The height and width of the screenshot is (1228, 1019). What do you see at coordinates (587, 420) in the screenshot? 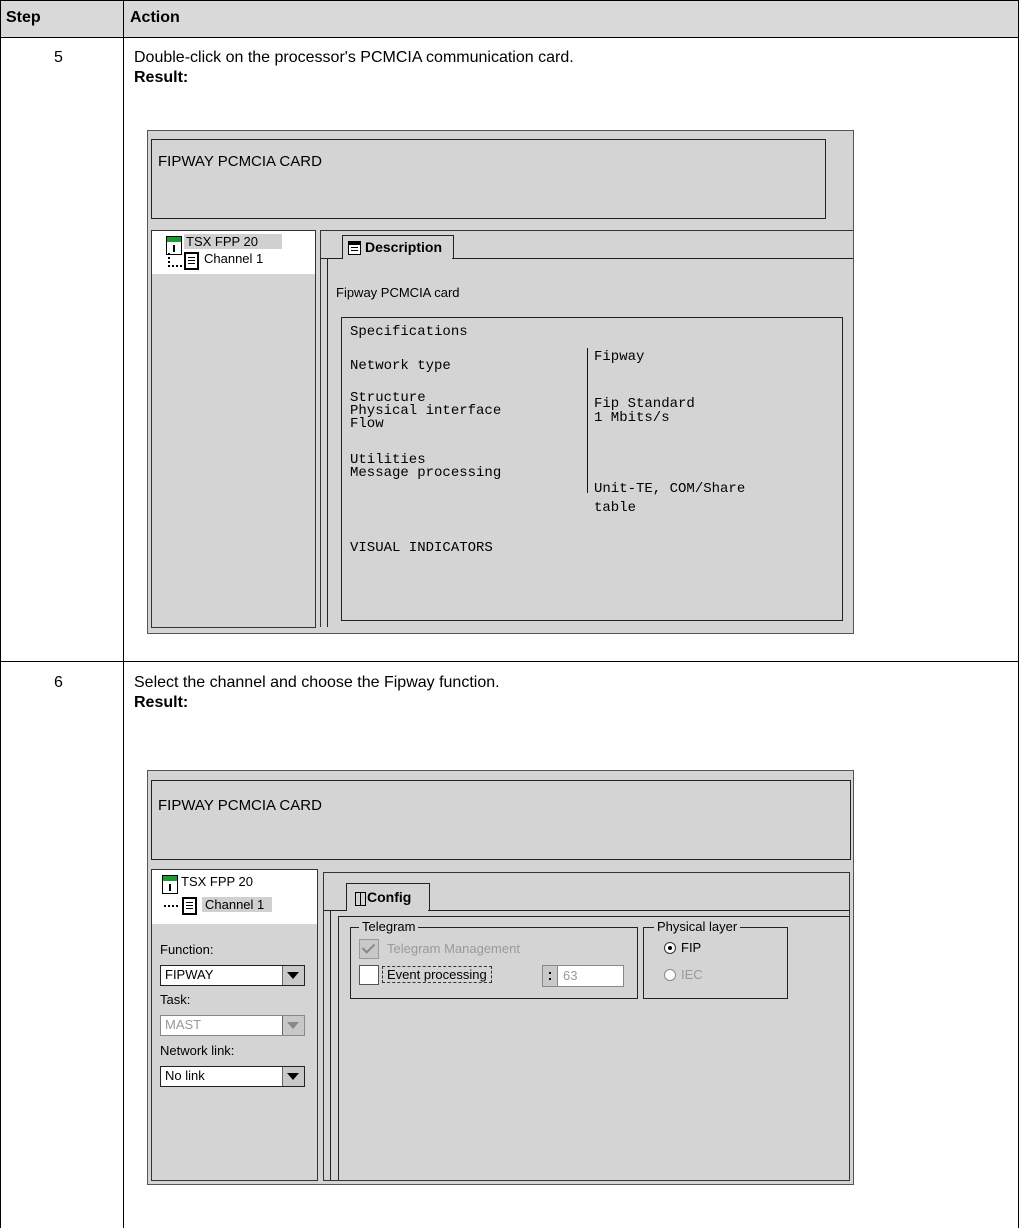
I see `spec-divider` at bounding box center [587, 420].